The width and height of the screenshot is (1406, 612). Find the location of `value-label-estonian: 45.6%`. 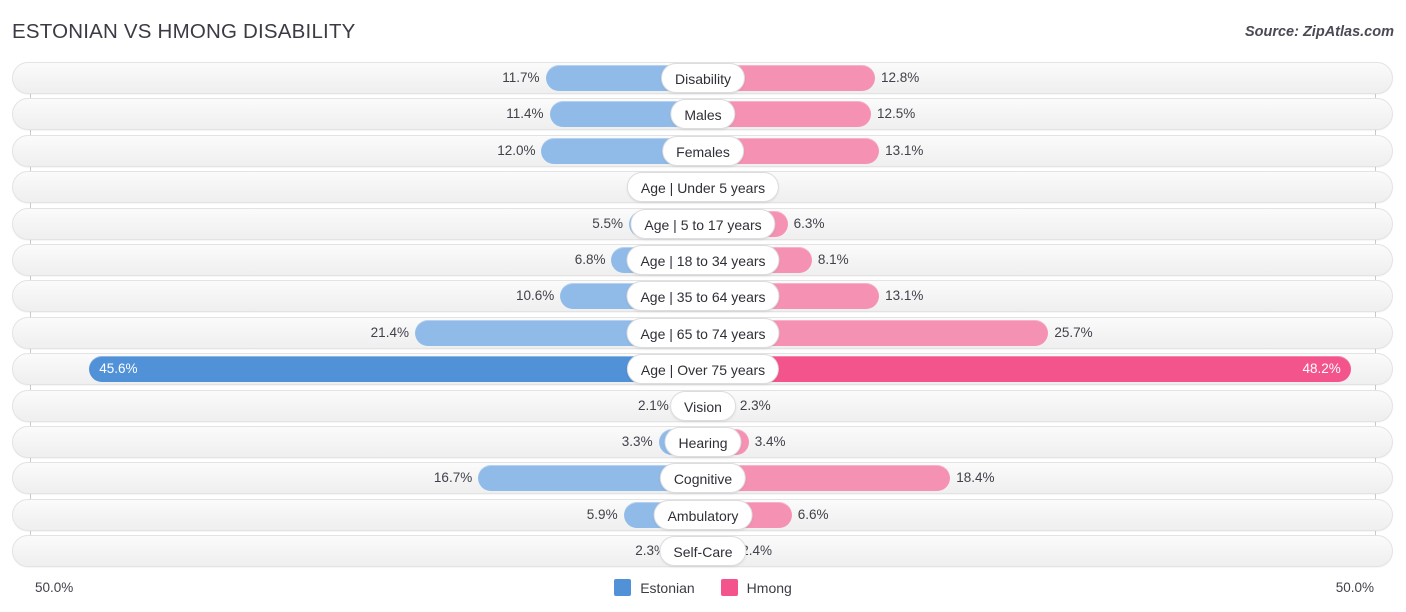

value-label-estonian: 45.6% is located at coordinates (118, 369).